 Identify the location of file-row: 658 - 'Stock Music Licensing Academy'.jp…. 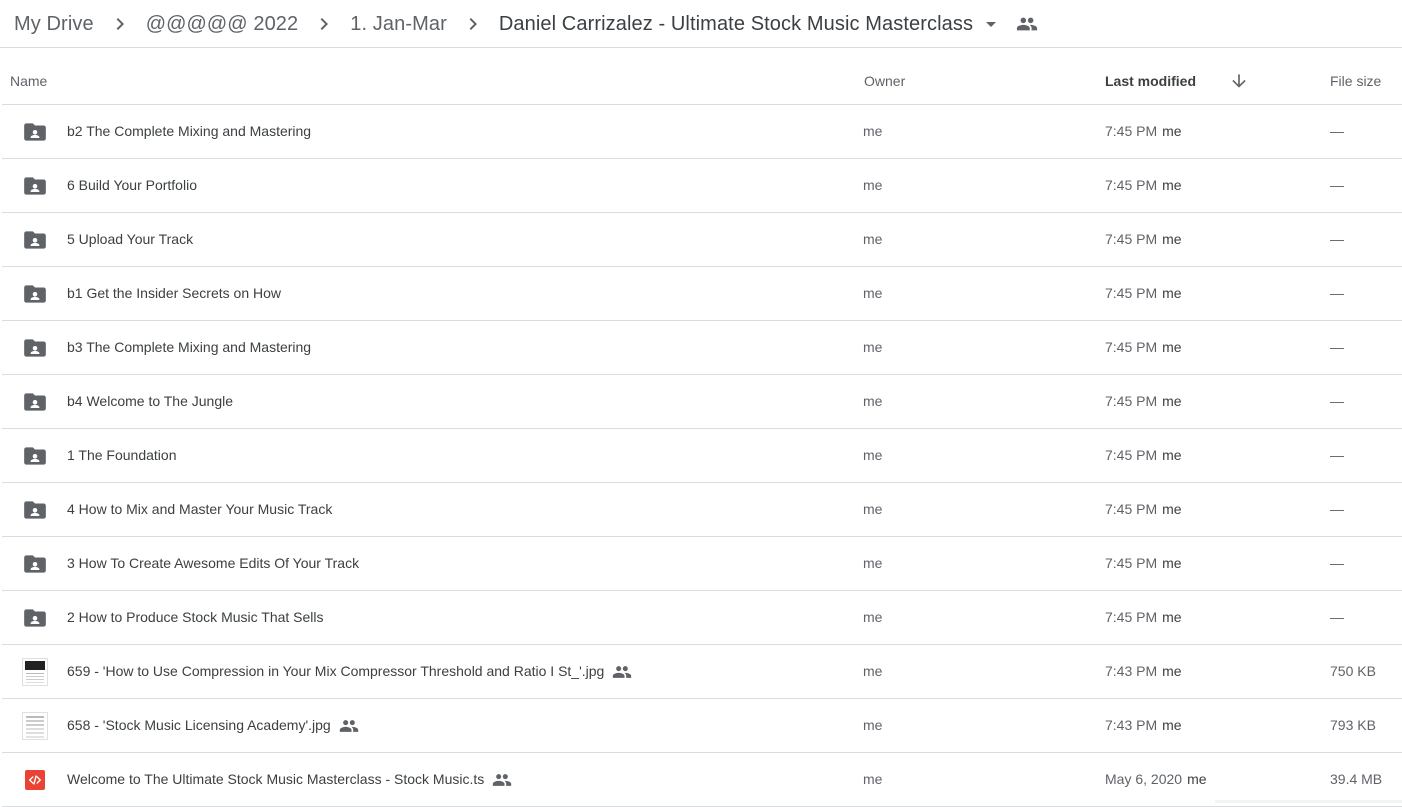
(702, 726).